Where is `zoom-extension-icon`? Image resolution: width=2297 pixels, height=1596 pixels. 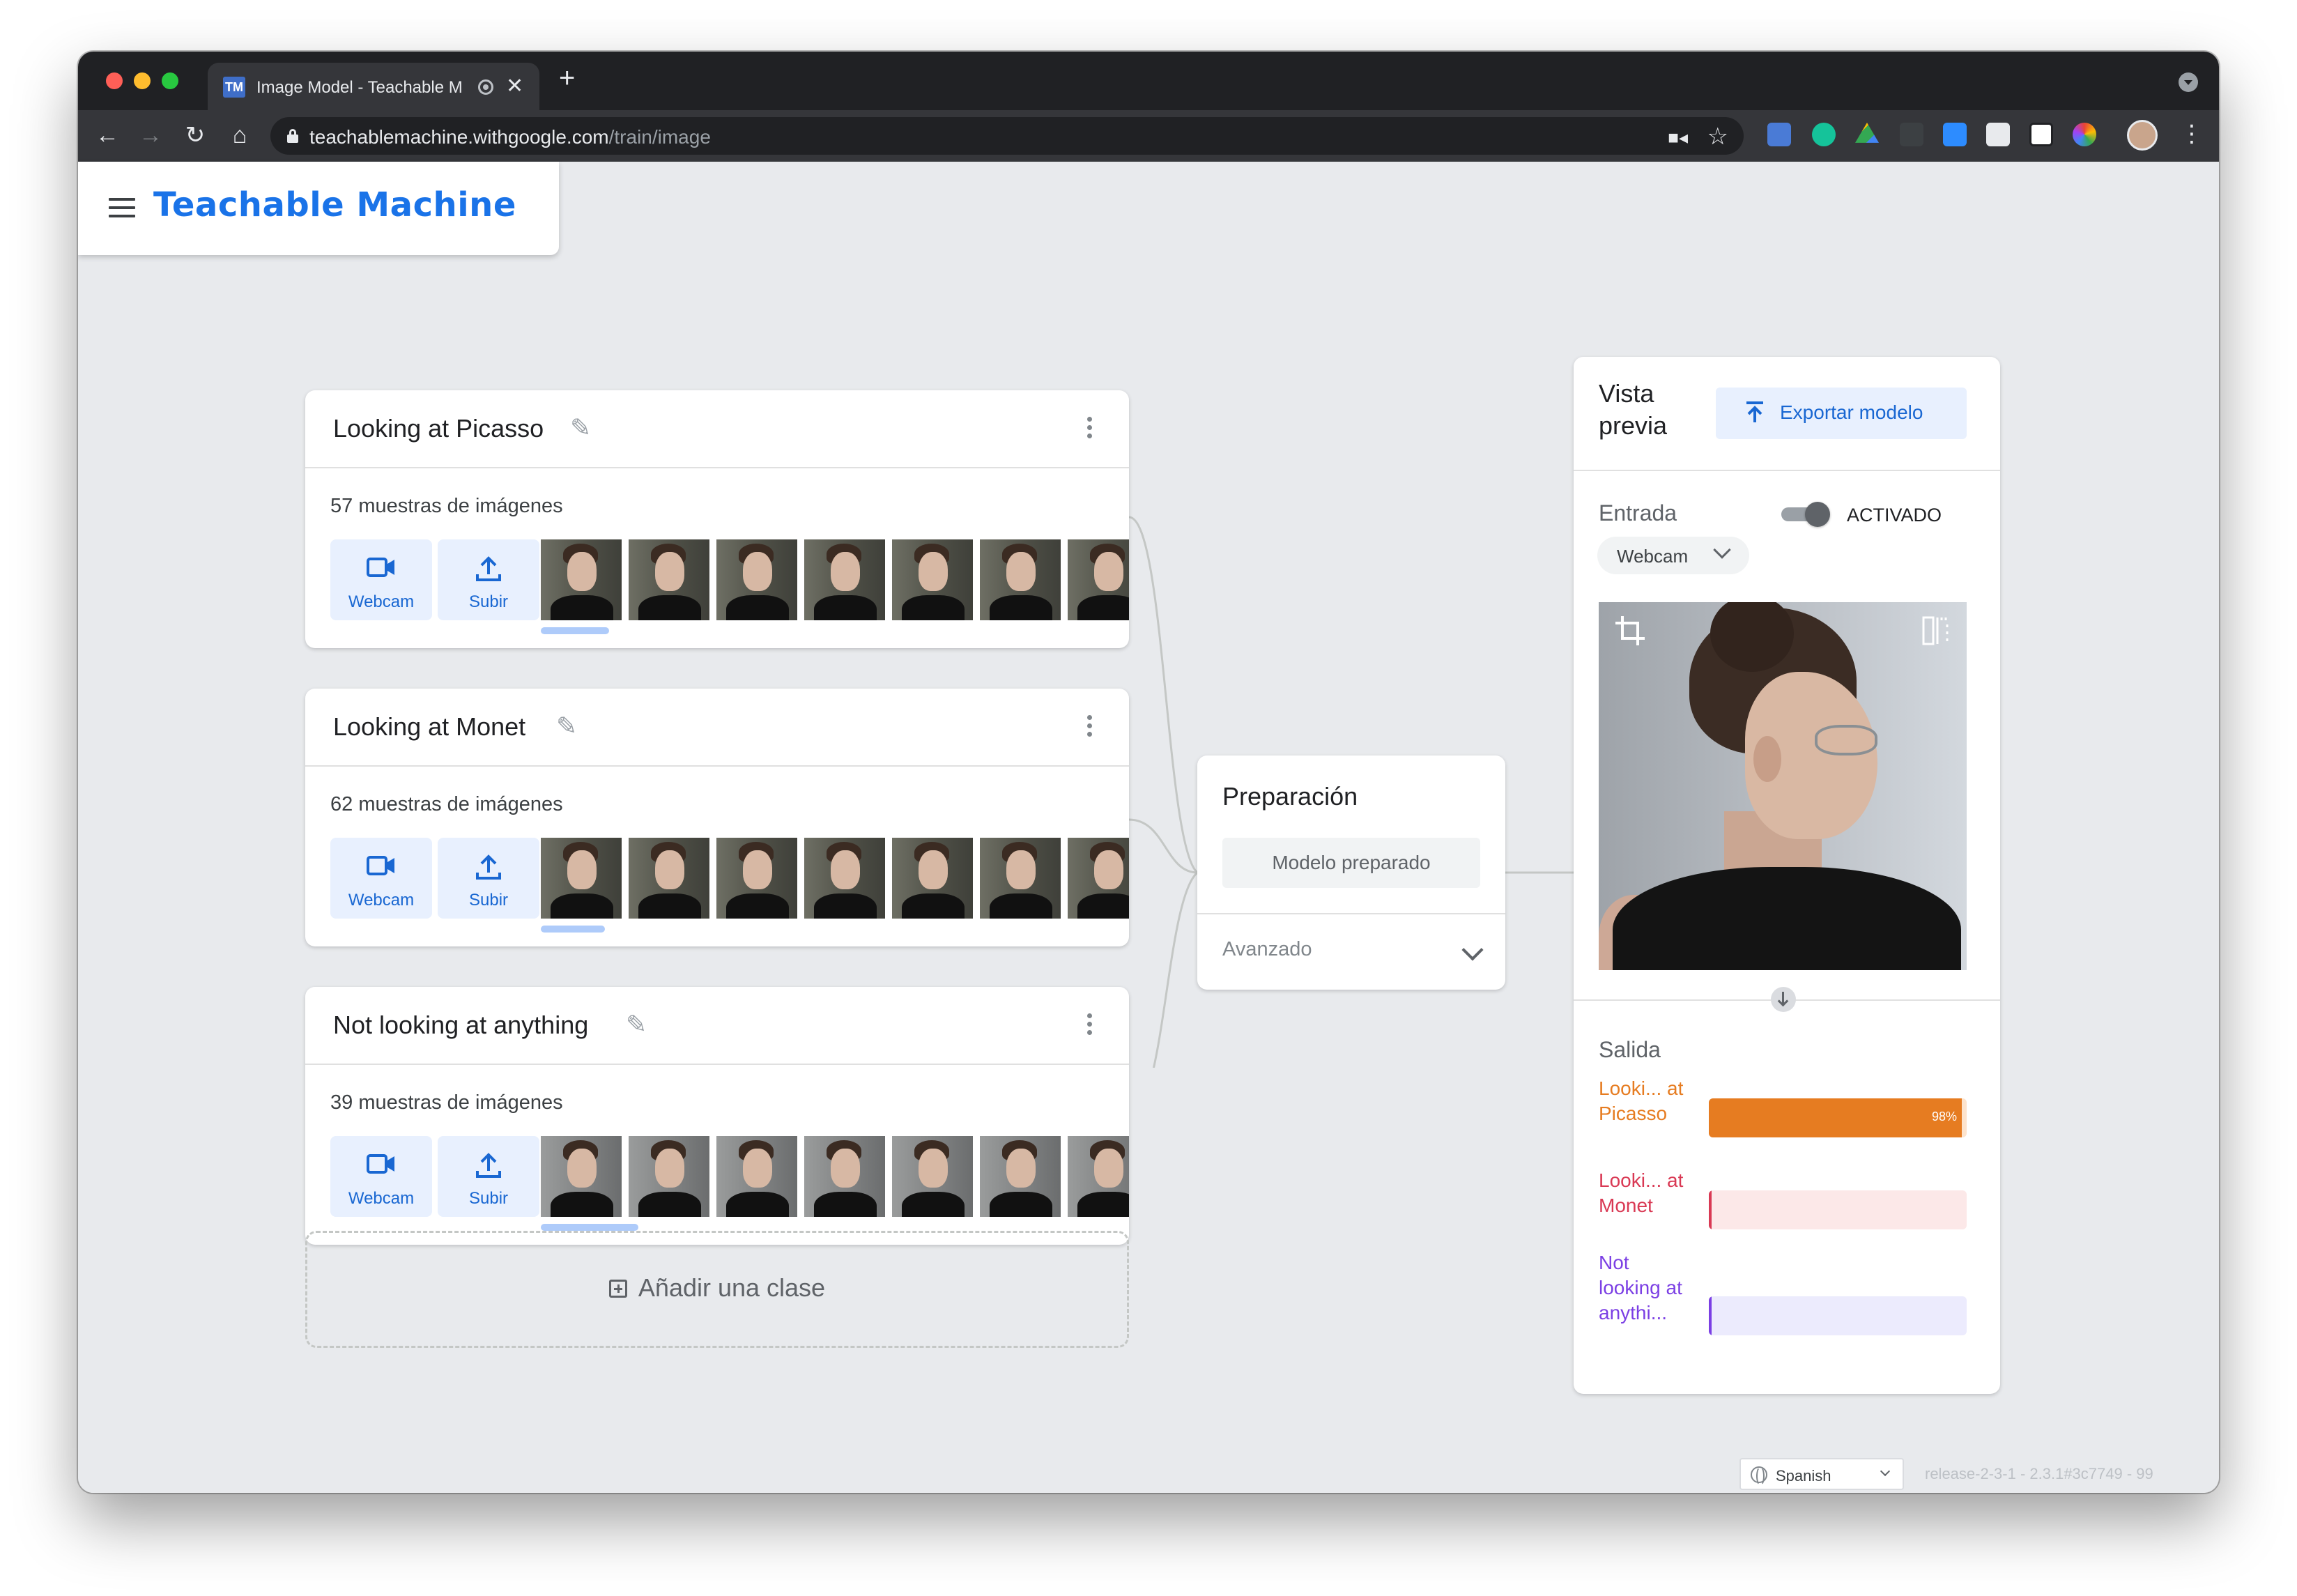 zoom-extension-icon is located at coordinates (1955, 134).